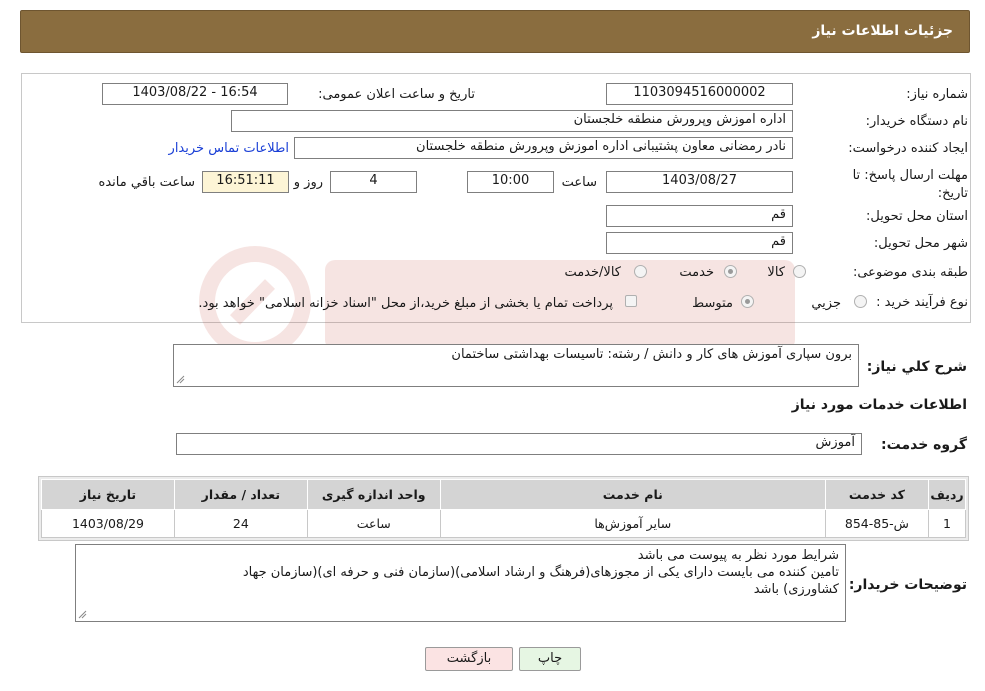 This screenshot has height=691, width=985. What do you see at coordinates (776, 272) in the screenshot?
I see `category-goods-label: کالا` at bounding box center [776, 272].